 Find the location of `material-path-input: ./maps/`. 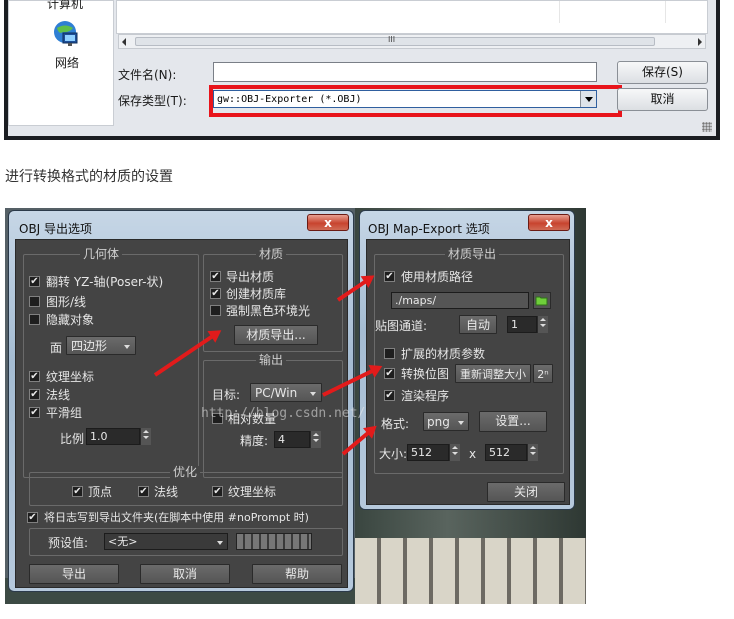

material-path-input: ./maps/ is located at coordinates (460, 300).